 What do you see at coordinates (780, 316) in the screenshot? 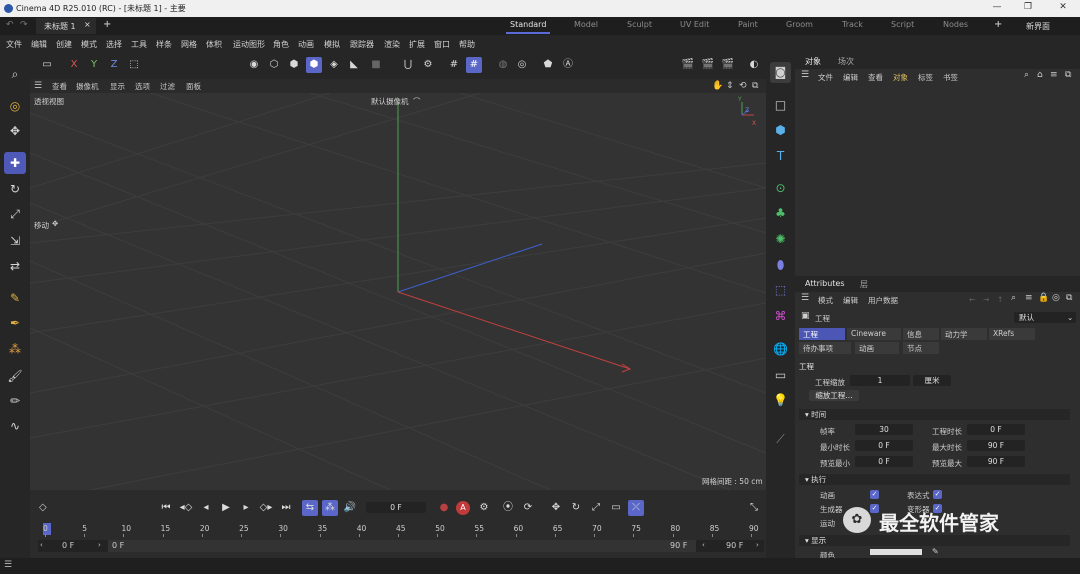
I see `volume-builder-icon: ⌘` at bounding box center [780, 316].